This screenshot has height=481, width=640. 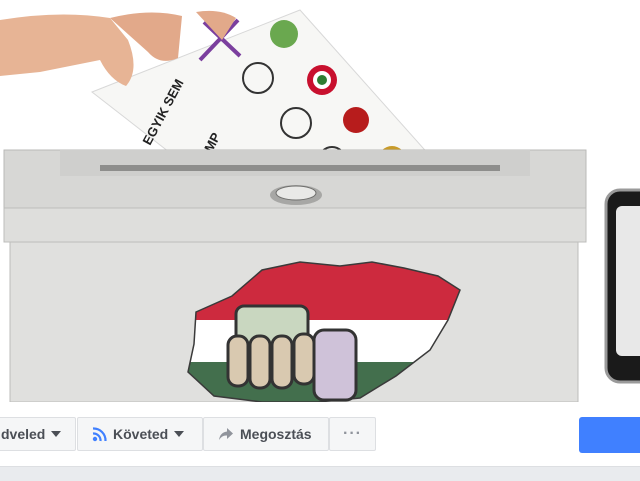 What do you see at coordinates (276, 434) in the screenshot?
I see `share-button-label: Megosztás` at bounding box center [276, 434].